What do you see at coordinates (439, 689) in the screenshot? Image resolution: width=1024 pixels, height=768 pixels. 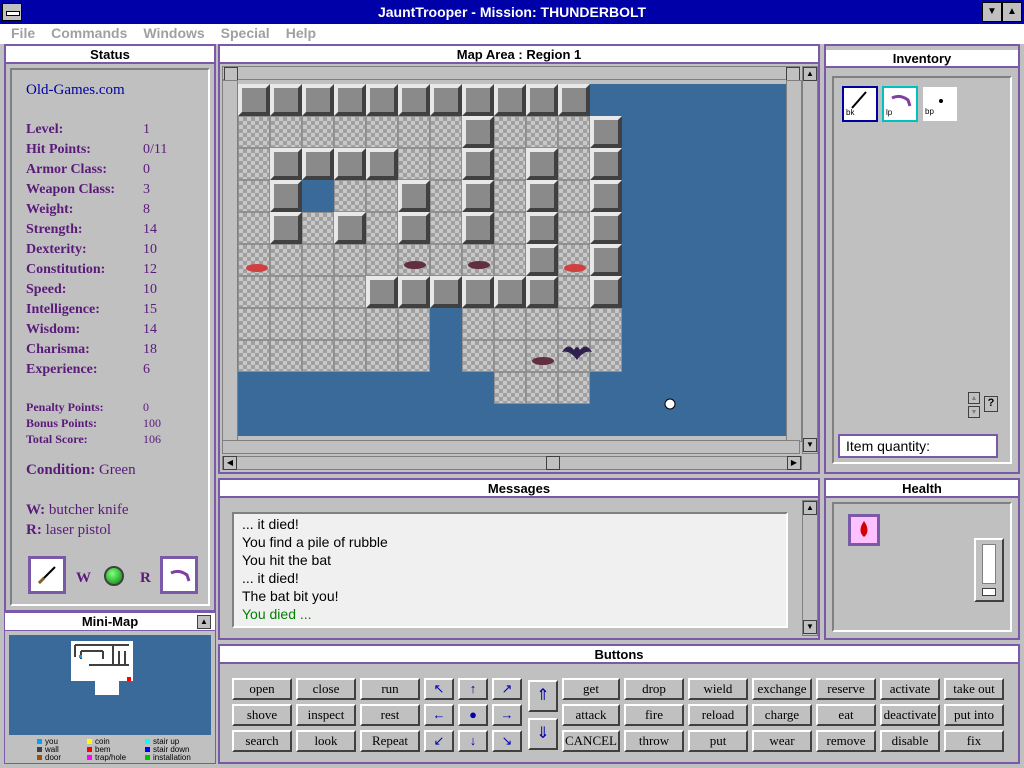 I see `move-northwest-icon: ↖` at bounding box center [439, 689].